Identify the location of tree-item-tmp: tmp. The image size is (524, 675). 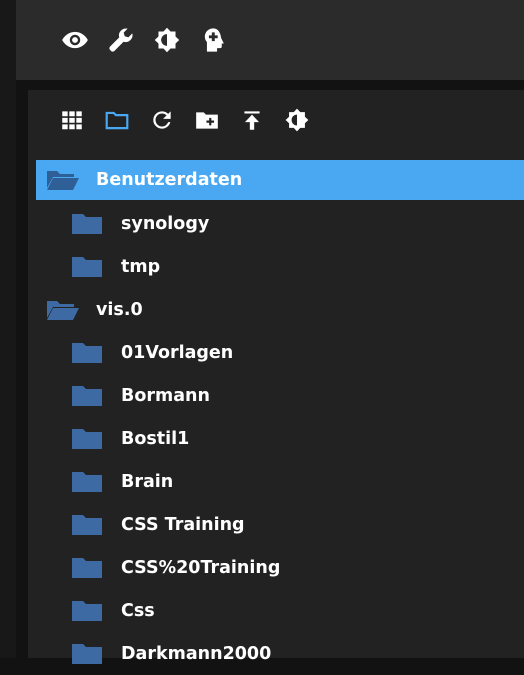
(280, 266).